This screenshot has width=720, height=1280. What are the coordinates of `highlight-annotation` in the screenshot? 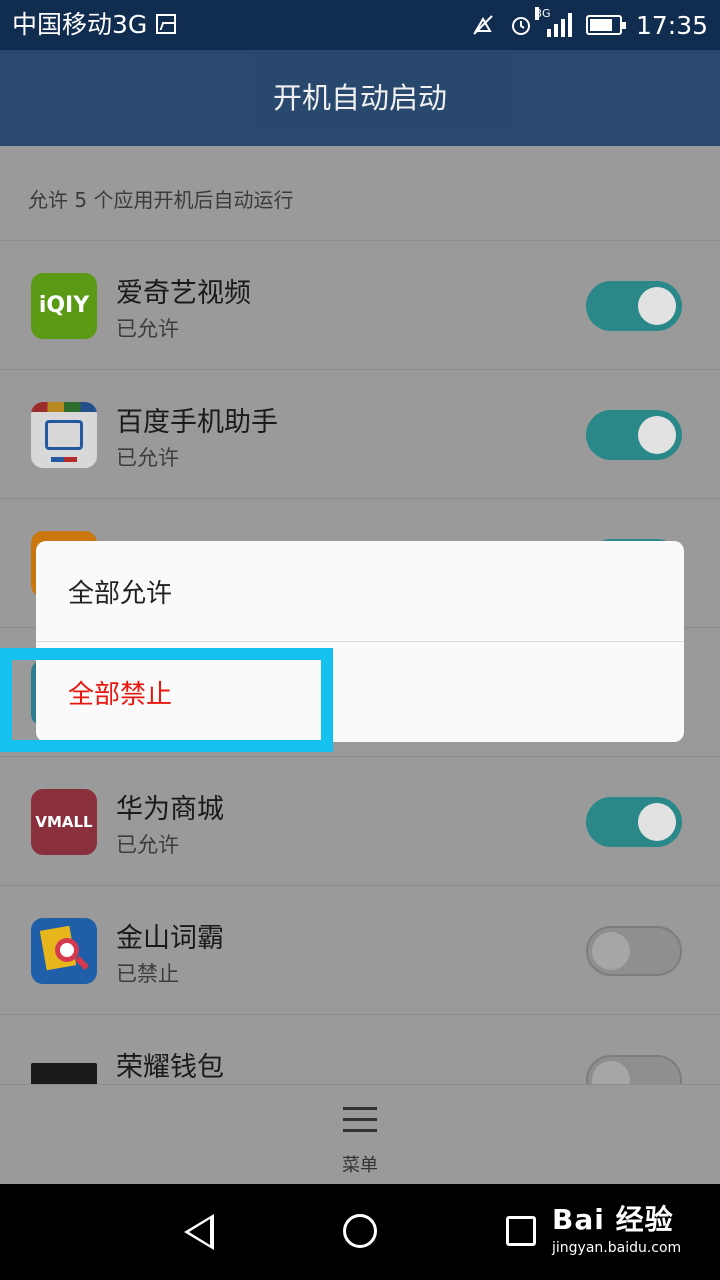 It's located at (166, 700).